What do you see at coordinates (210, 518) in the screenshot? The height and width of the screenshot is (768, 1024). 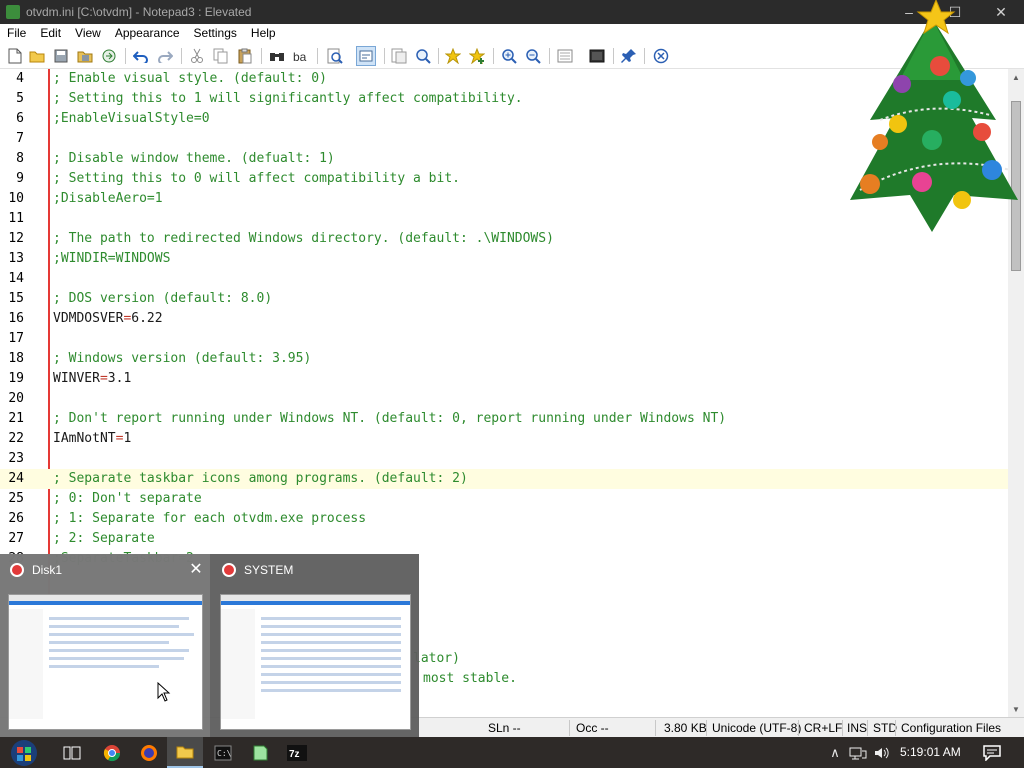 I see `comment-token: ; 1: Separate for each otvdm.exe process` at bounding box center [210, 518].